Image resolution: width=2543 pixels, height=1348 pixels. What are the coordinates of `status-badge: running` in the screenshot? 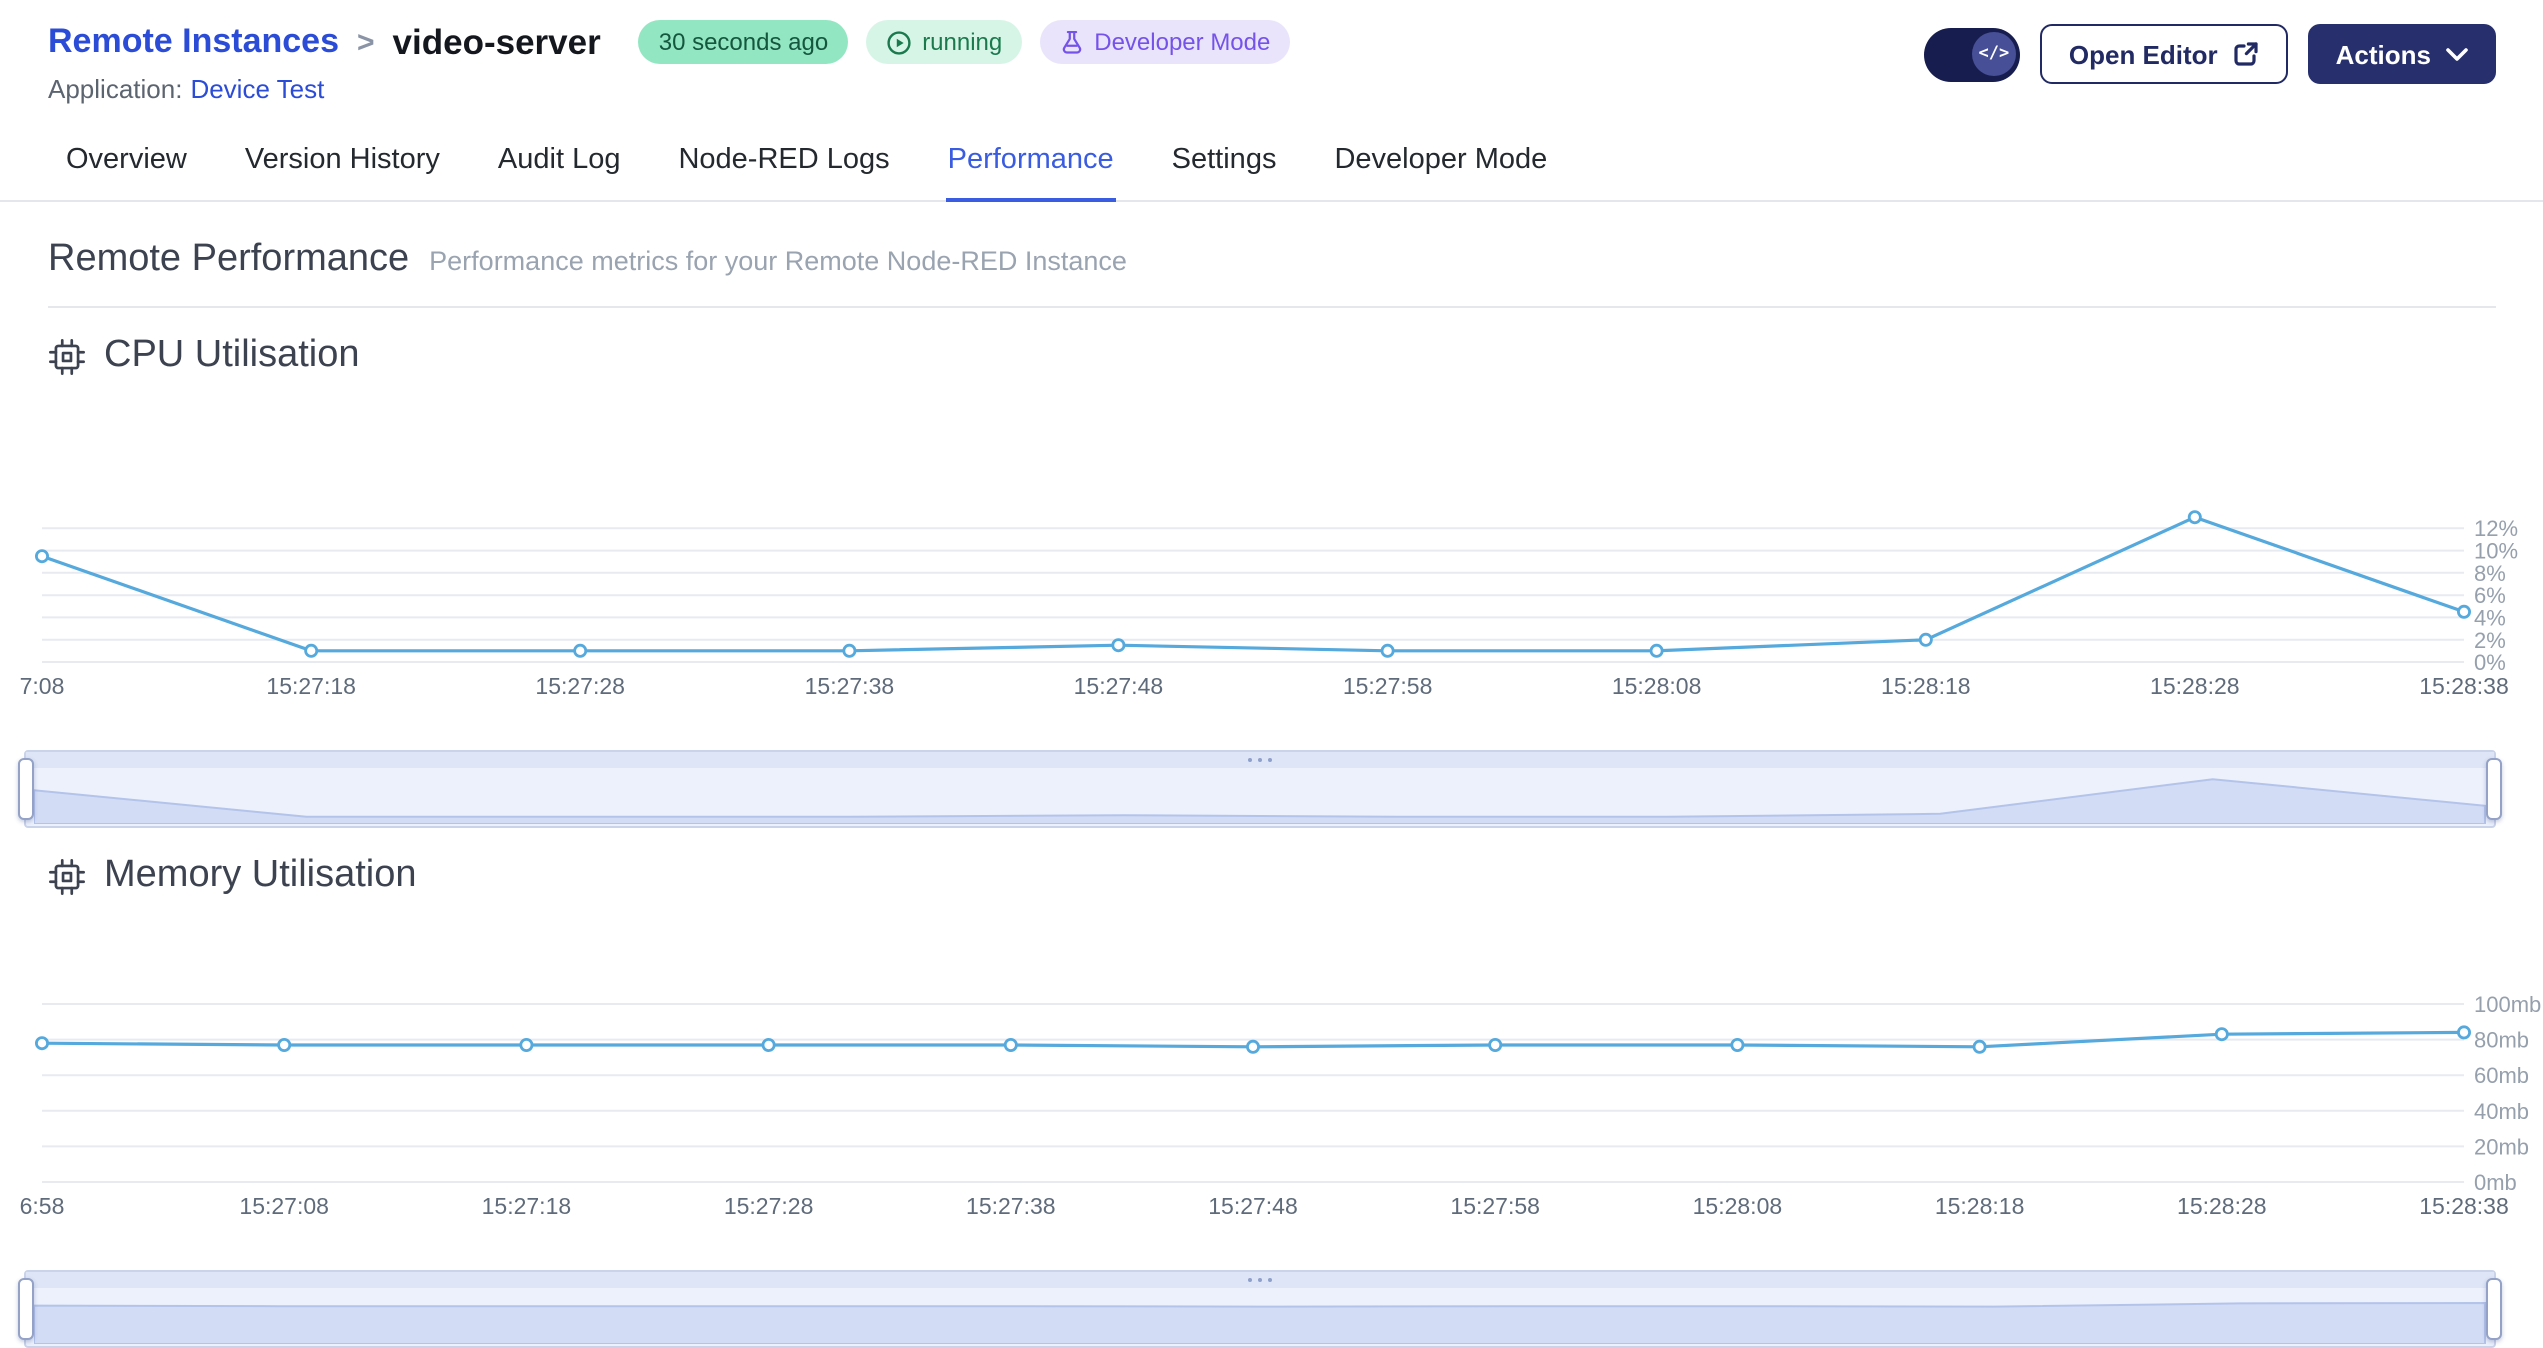 It's located at (944, 42).